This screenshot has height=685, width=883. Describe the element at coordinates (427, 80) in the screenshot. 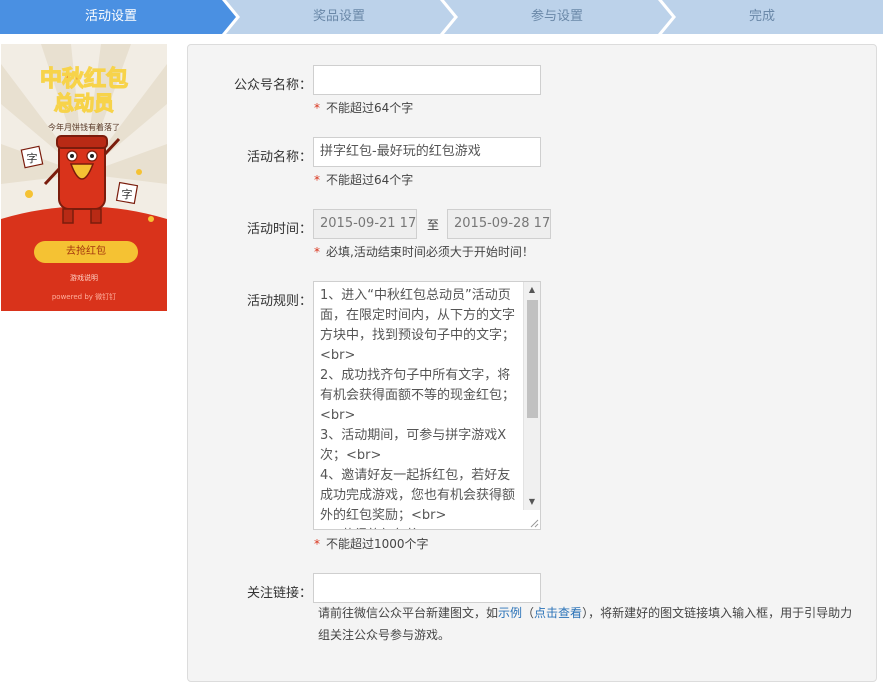

I see `account-name-input` at that location.